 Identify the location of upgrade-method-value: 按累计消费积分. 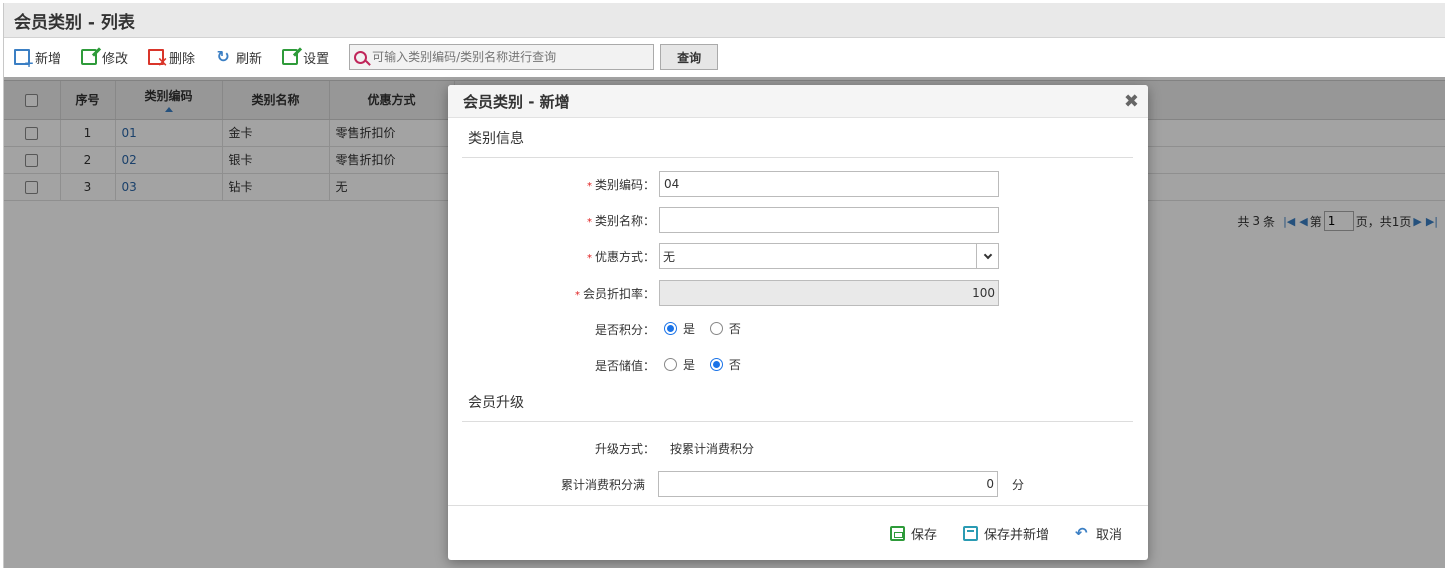
(712, 448).